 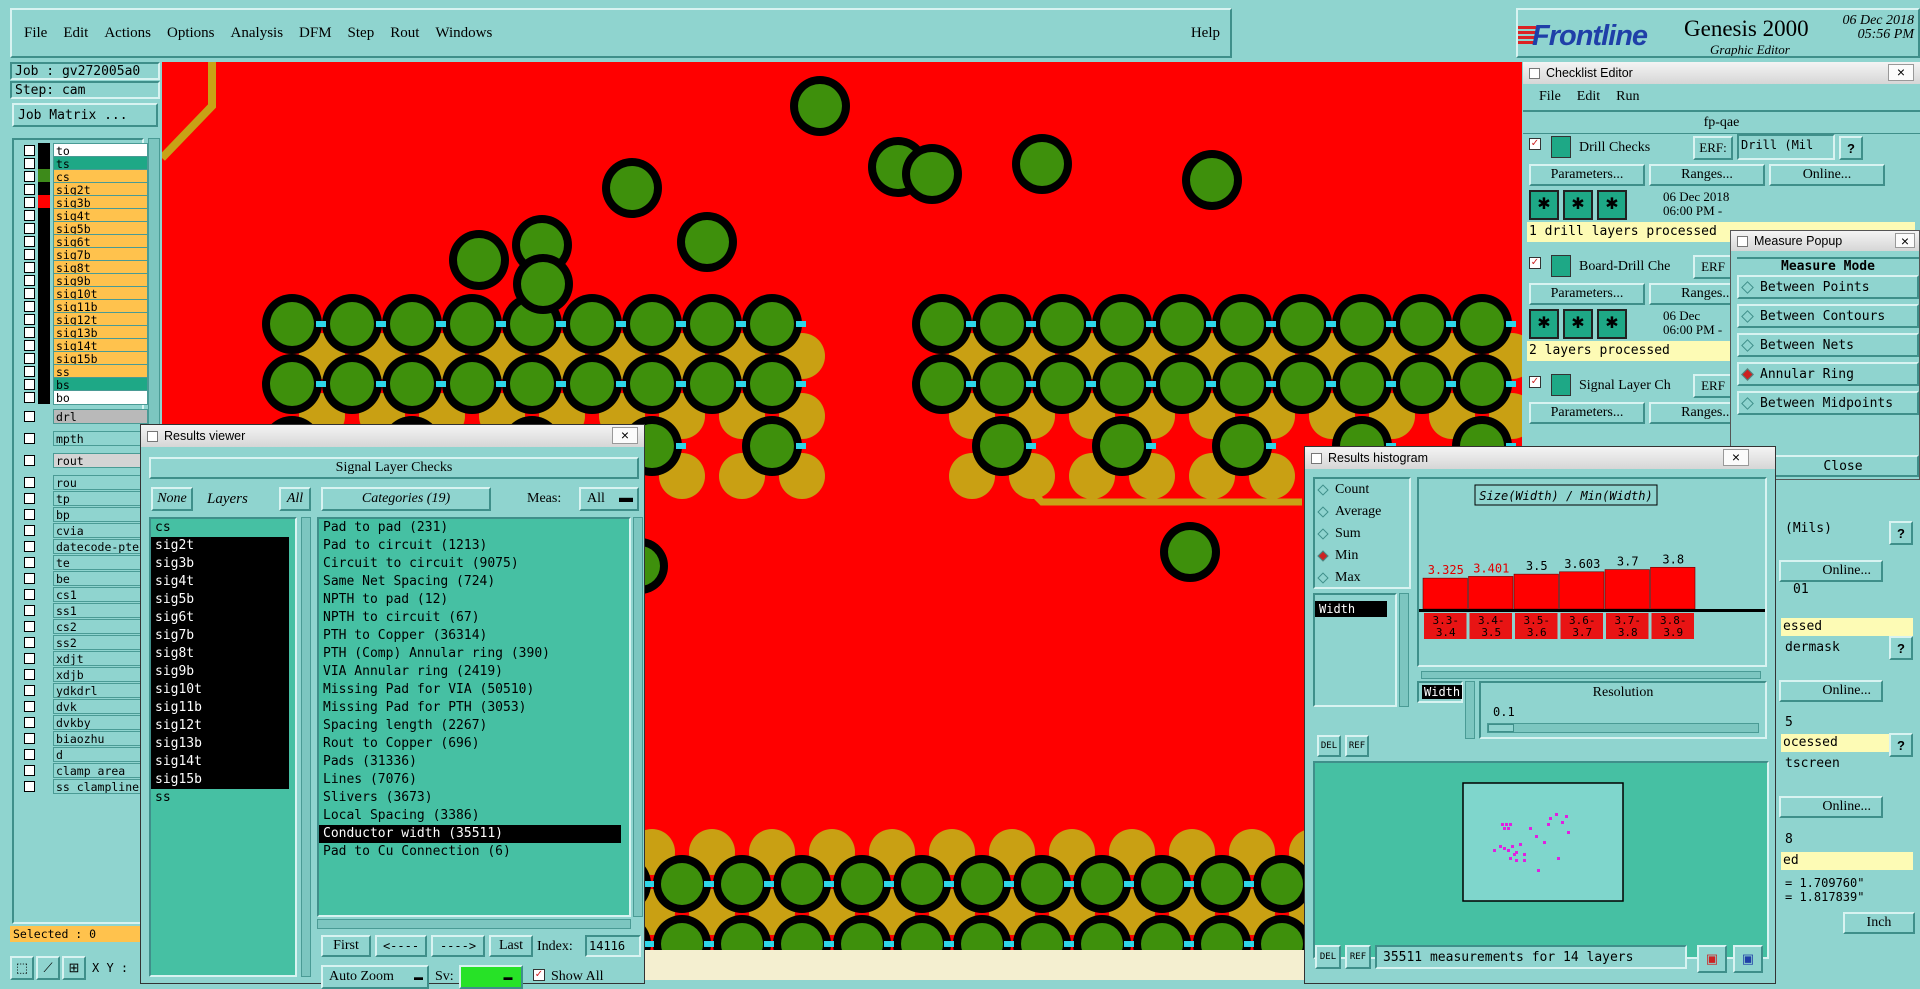 I want to click on layer-row-tp: tp, so click(x=83, y=498).